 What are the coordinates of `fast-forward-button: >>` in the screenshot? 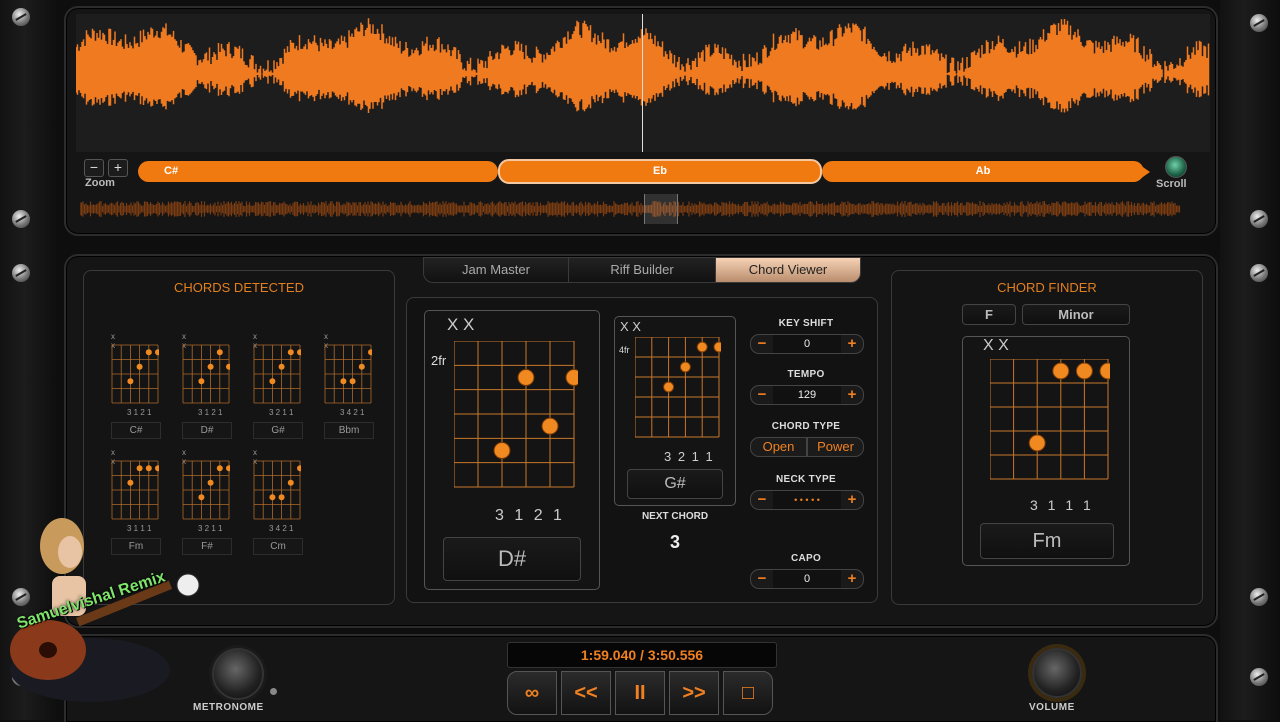 It's located at (694, 693).